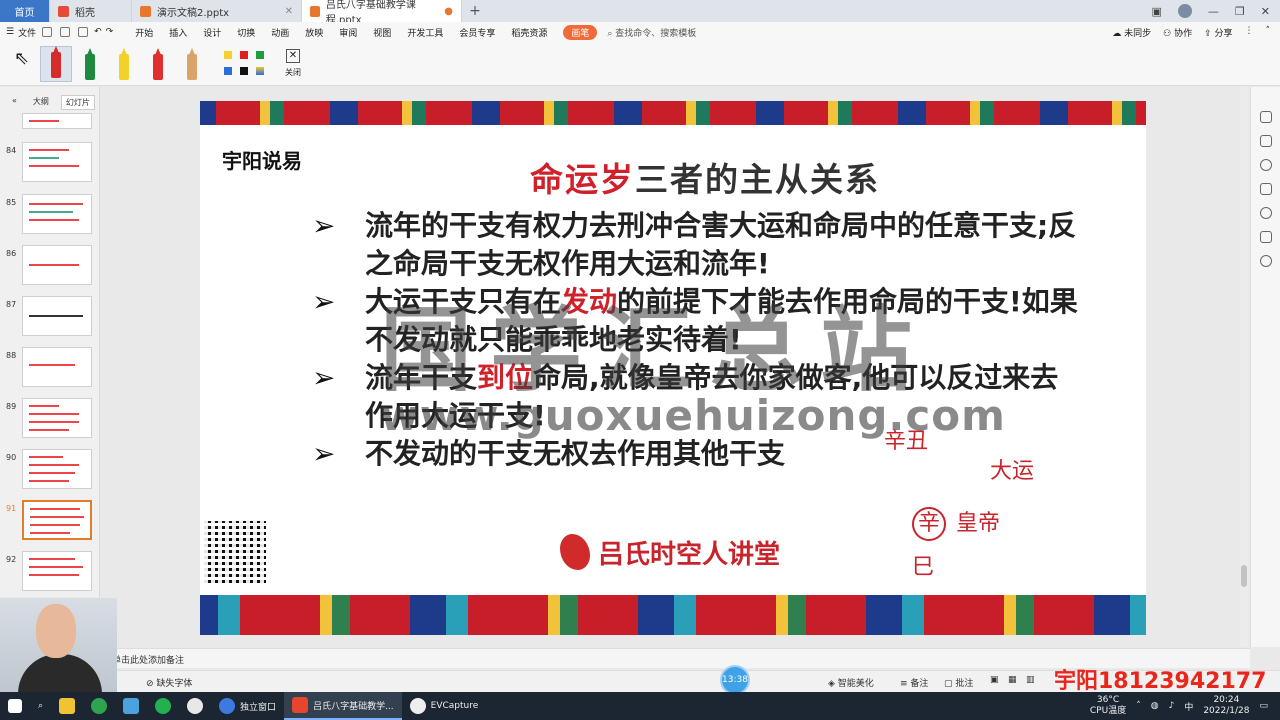 This screenshot has height=720, width=1280. What do you see at coordinates (50, 420) in the screenshot?
I see `slide-thumb: 89` at bounding box center [50, 420].